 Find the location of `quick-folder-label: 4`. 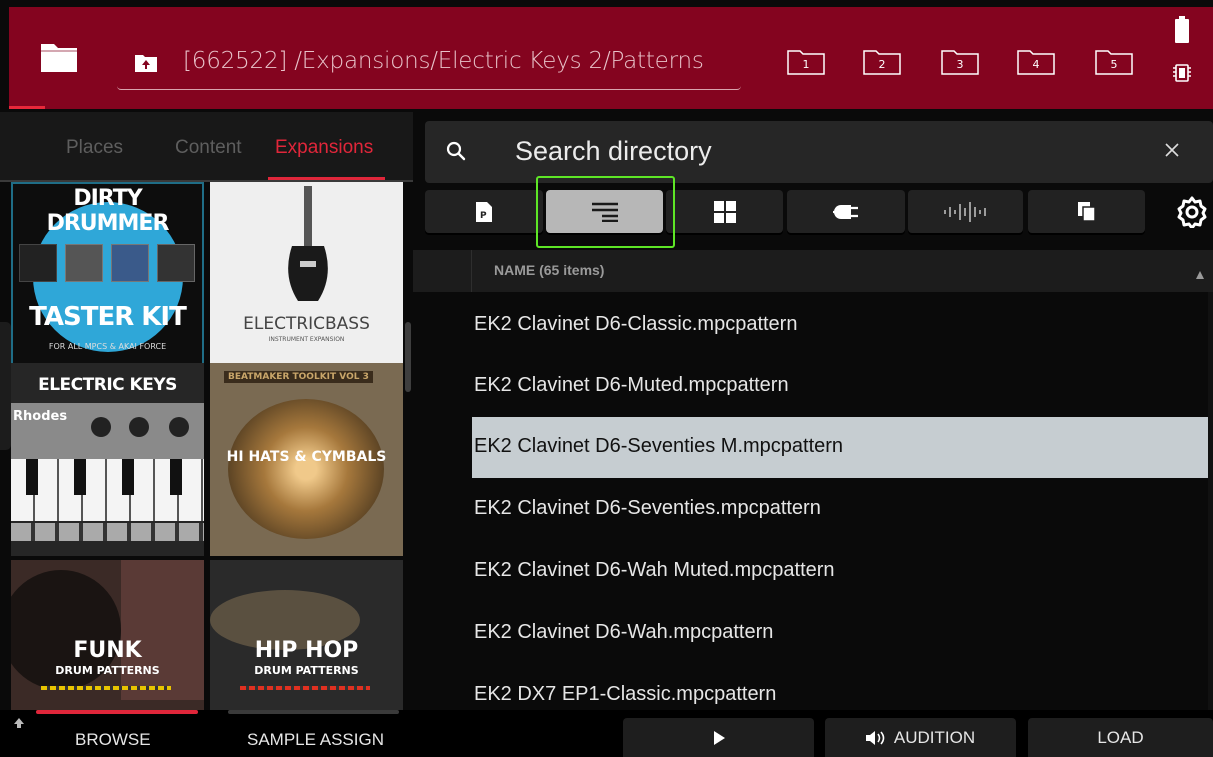

quick-folder-label: 4 is located at coordinates (1036, 64).